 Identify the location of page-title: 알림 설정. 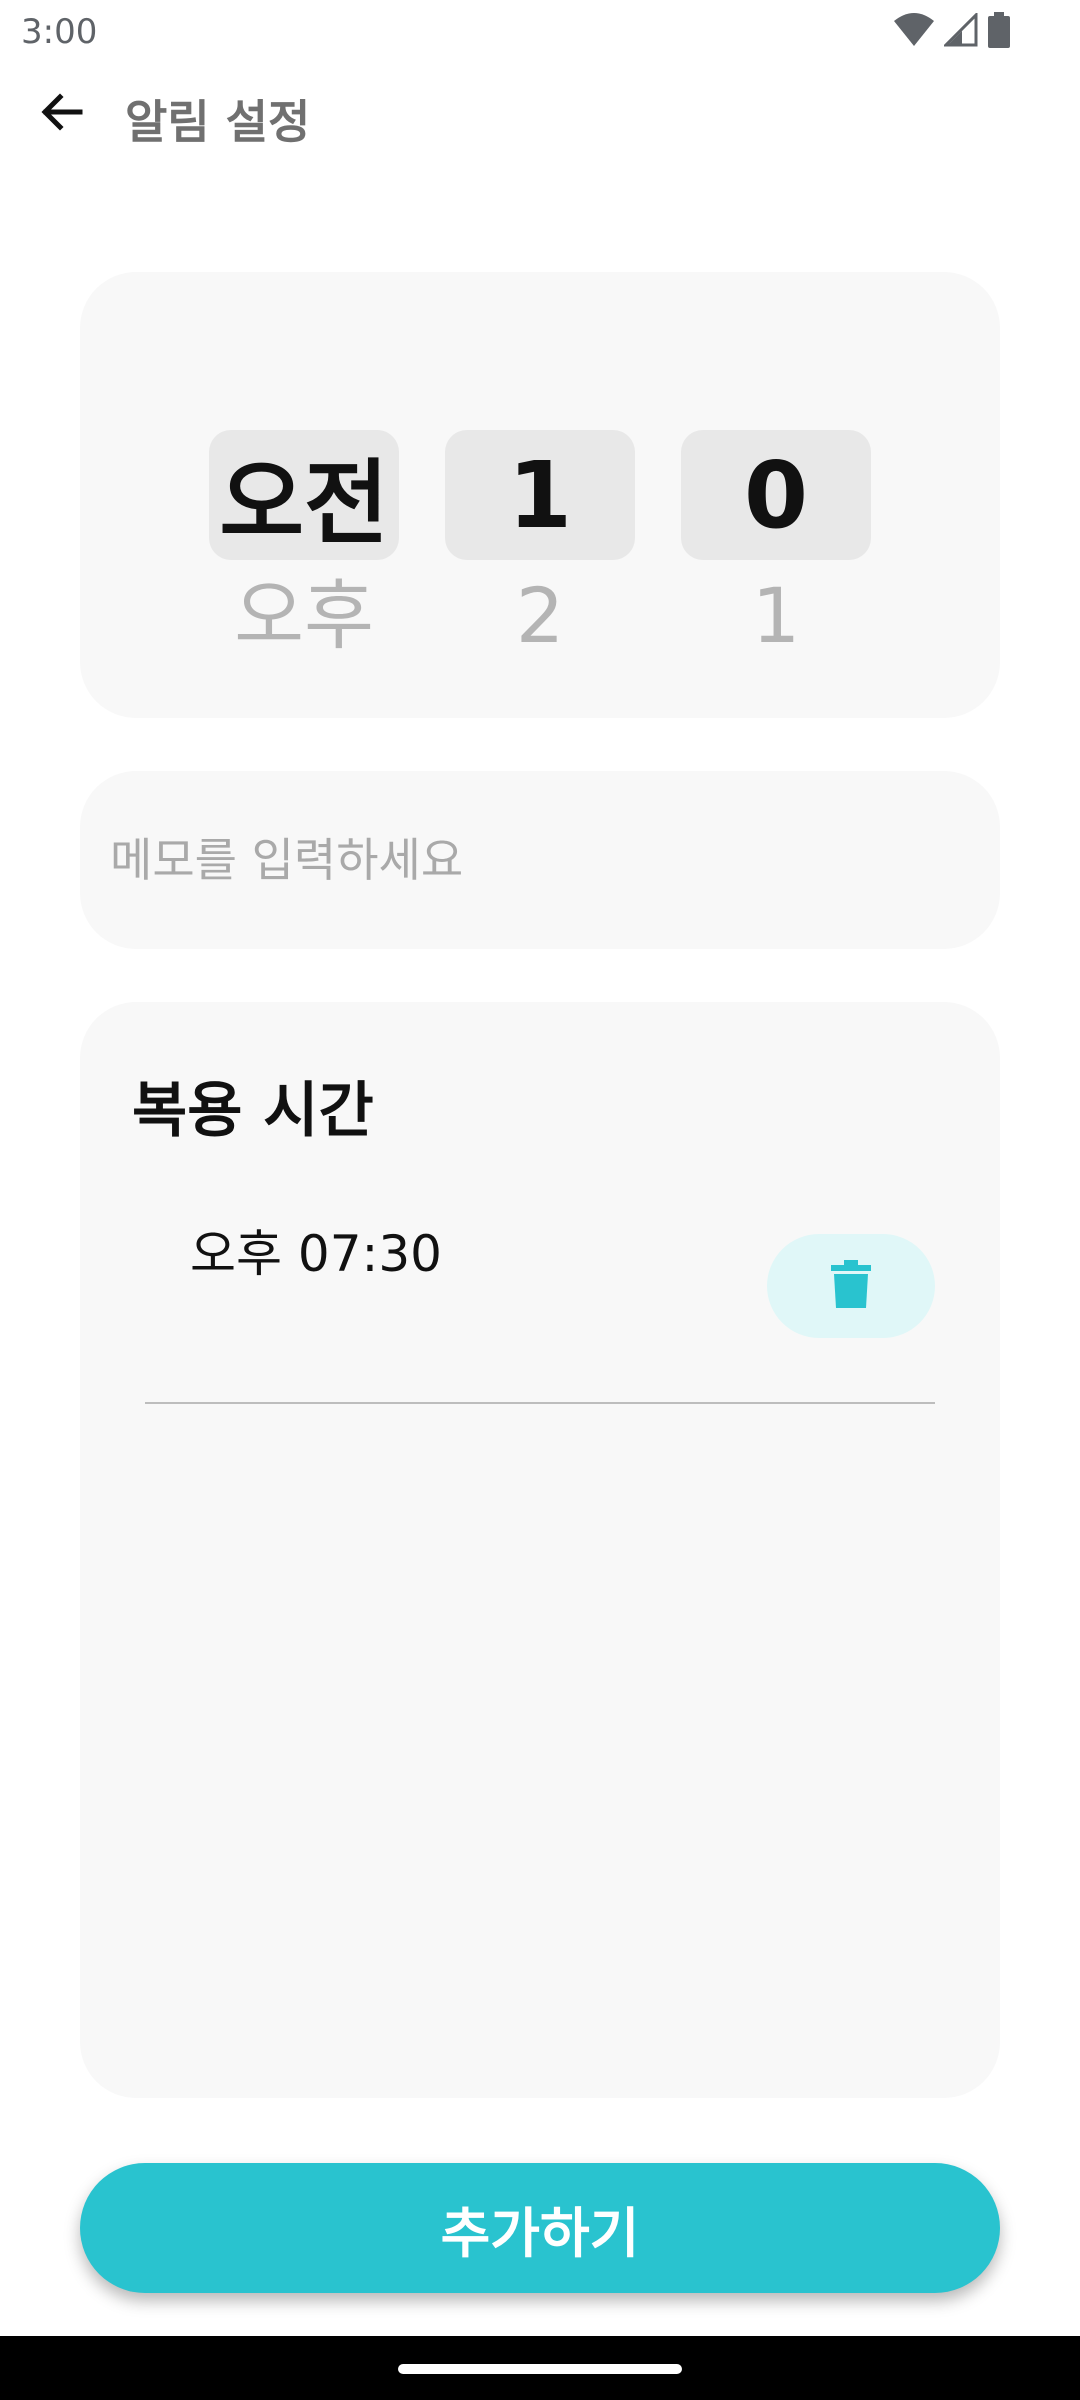
(218, 122).